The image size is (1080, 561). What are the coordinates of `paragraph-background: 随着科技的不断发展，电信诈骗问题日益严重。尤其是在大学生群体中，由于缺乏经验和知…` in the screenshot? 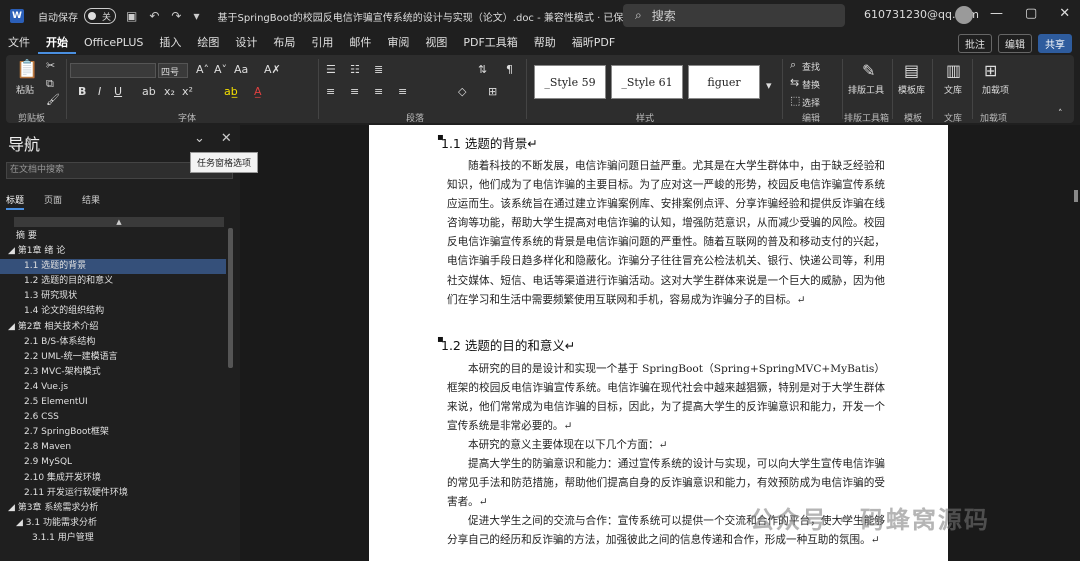 It's located at (666, 233).